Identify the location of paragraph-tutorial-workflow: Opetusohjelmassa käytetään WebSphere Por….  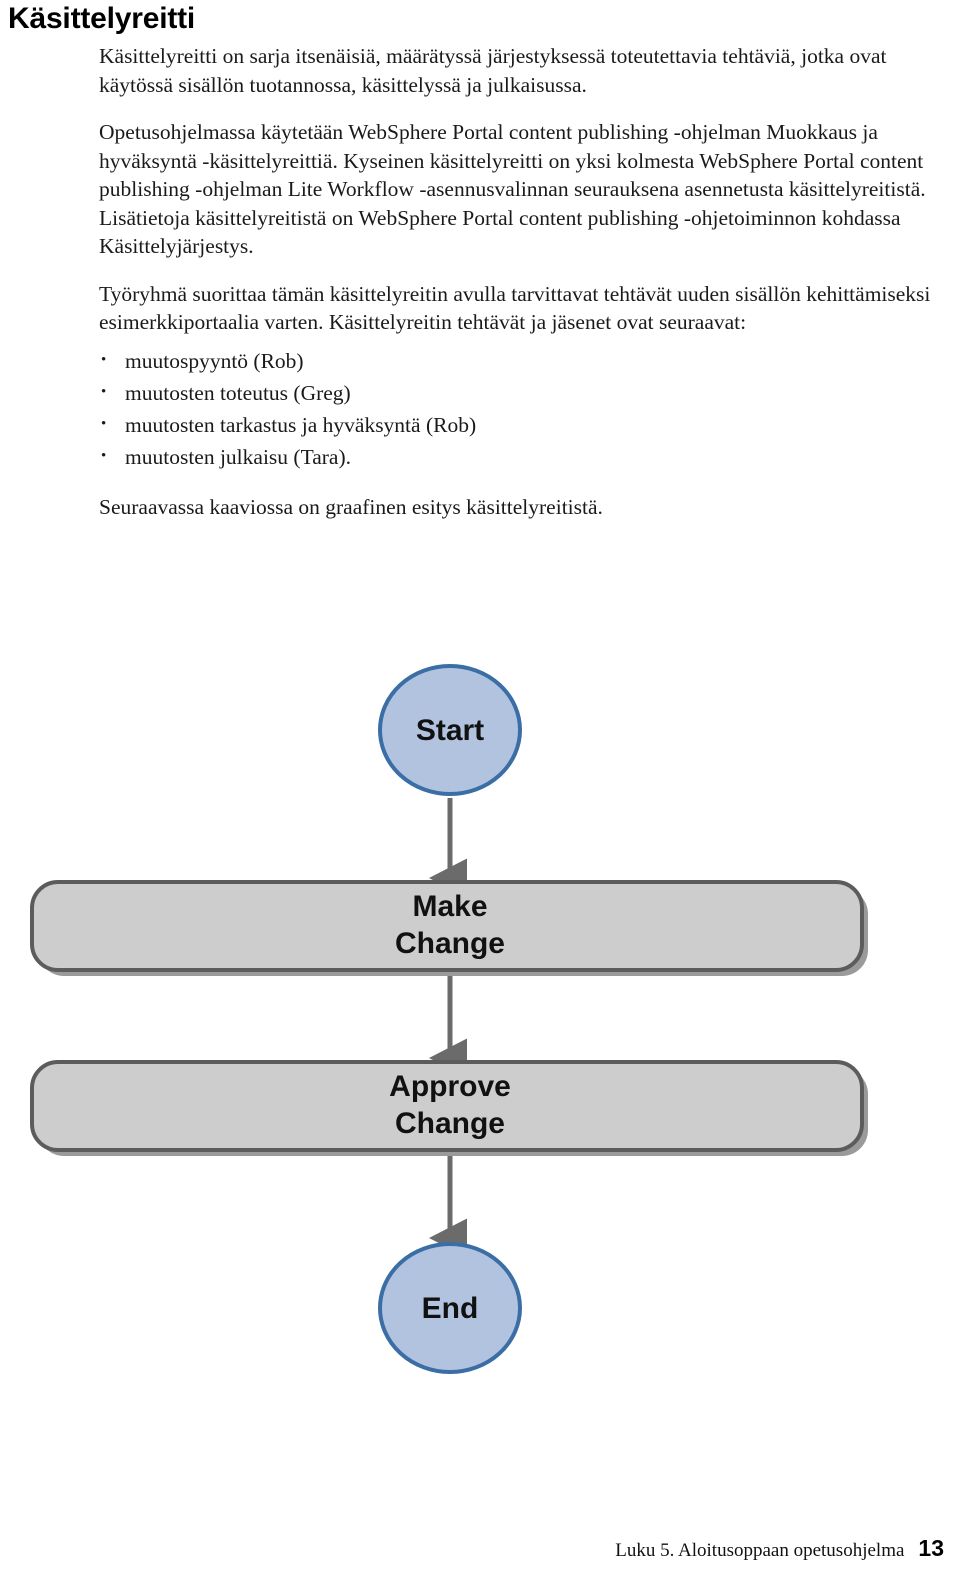
(512, 189).